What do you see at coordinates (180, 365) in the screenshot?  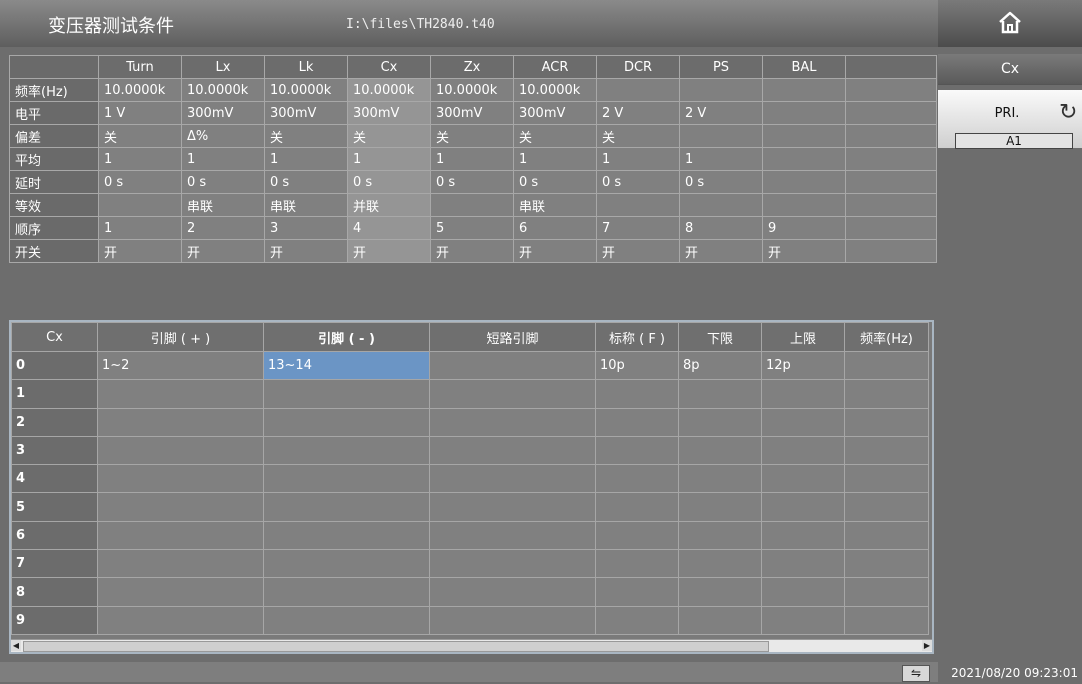 I see `pin-cell: 1~2` at bounding box center [180, 365].